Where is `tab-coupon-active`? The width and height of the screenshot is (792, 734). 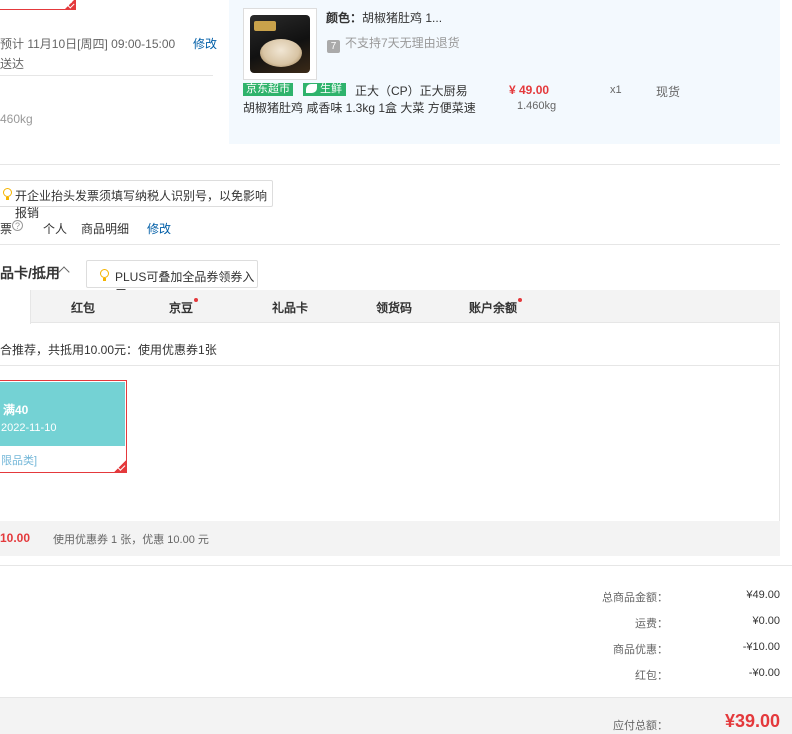
tab-coupon-active is located at coordinates (15, 307).